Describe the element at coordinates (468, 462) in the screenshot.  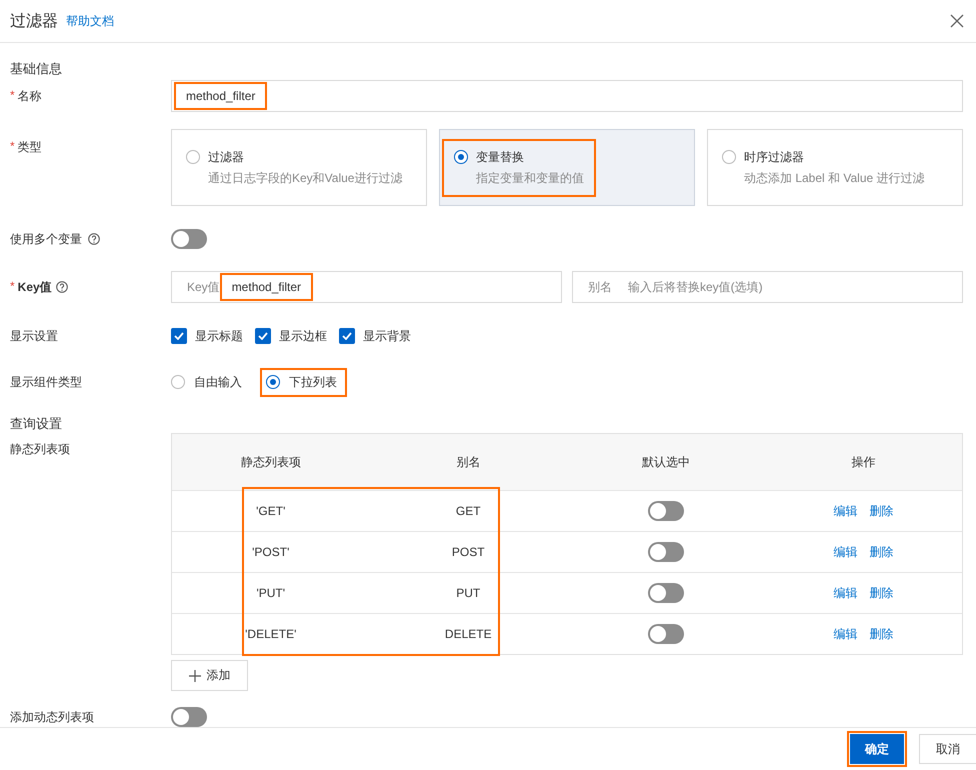
I see `column-header: 别名` at that location.